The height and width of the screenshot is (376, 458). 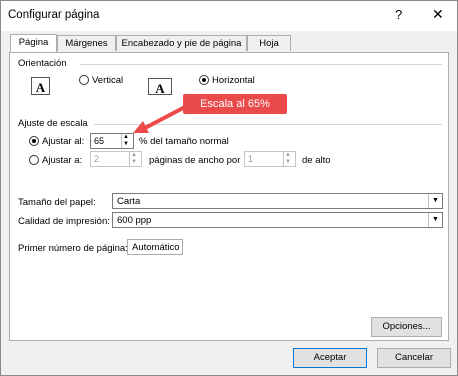 What do you see at coordinates (57, 202) in the screenshot?
I see `paper-size-label: Tamaño del papel:` at bounding box center [57, 202].